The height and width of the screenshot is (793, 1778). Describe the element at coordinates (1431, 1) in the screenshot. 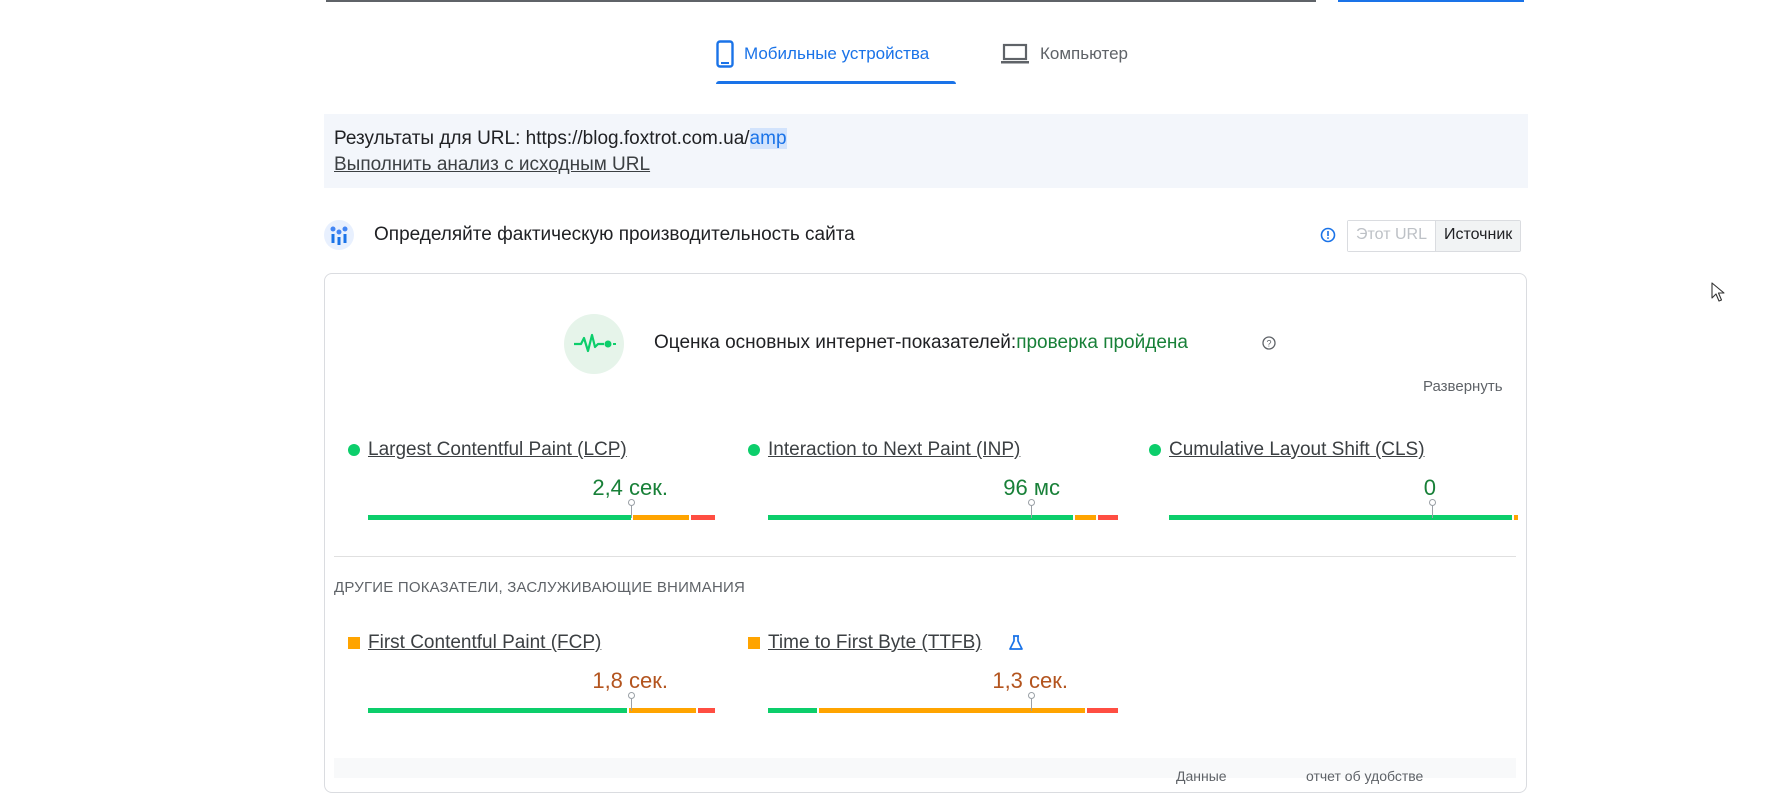

I see `analyze-button-edge` at that location.